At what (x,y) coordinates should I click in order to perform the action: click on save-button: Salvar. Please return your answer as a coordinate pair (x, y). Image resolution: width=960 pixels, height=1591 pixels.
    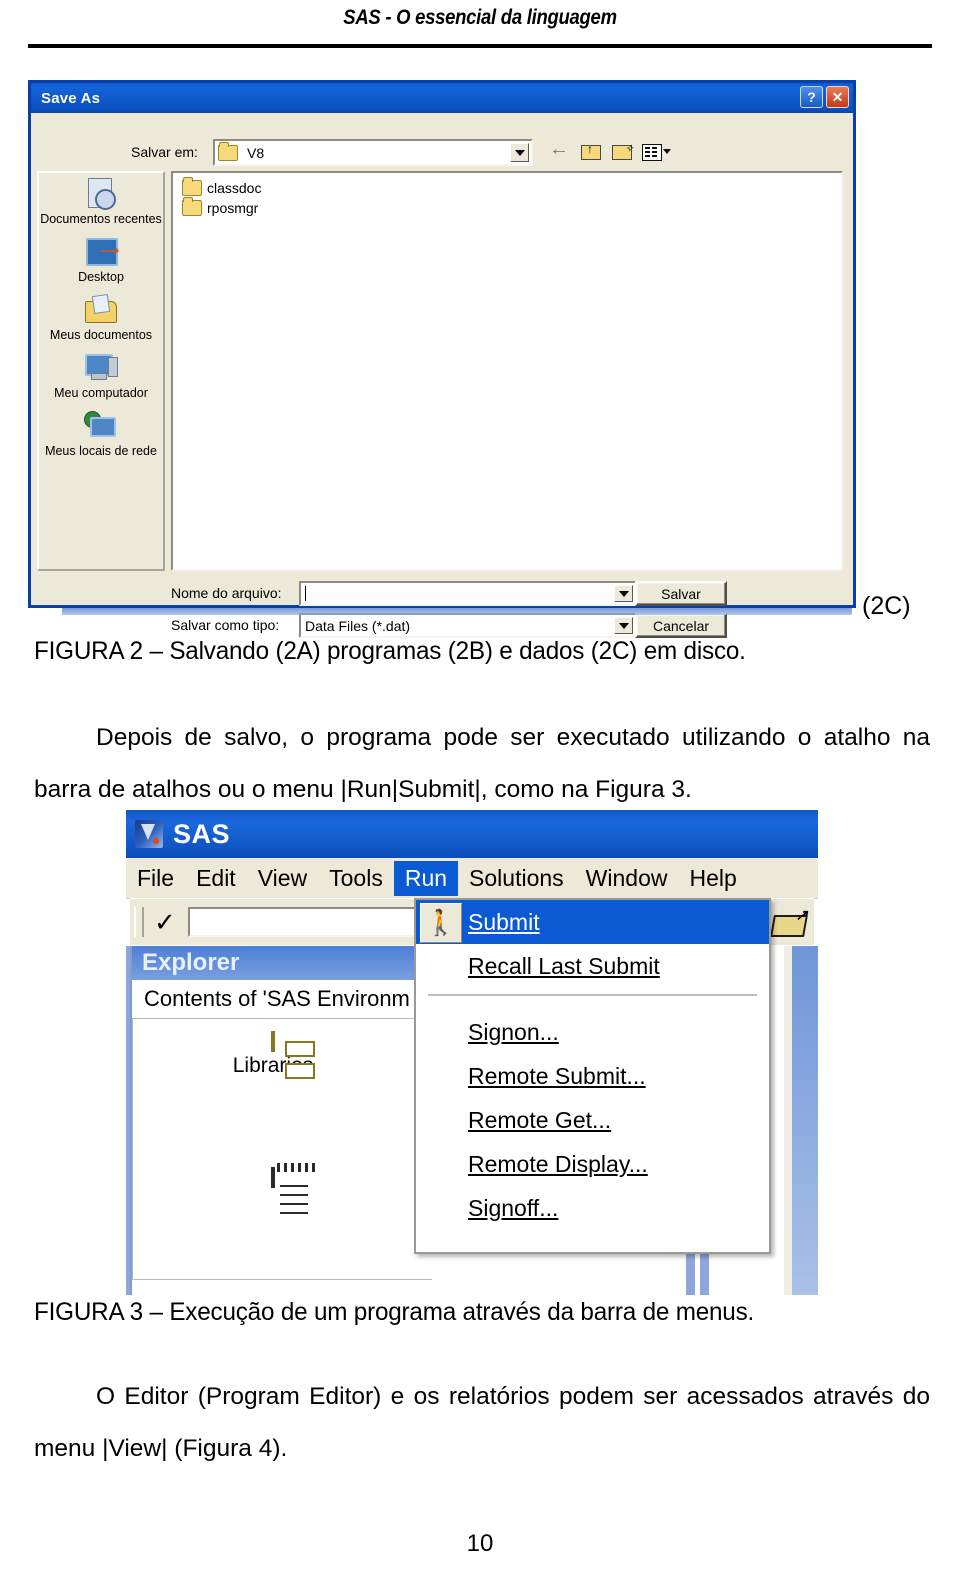
    Looking at the image, I should click on (681, 593).